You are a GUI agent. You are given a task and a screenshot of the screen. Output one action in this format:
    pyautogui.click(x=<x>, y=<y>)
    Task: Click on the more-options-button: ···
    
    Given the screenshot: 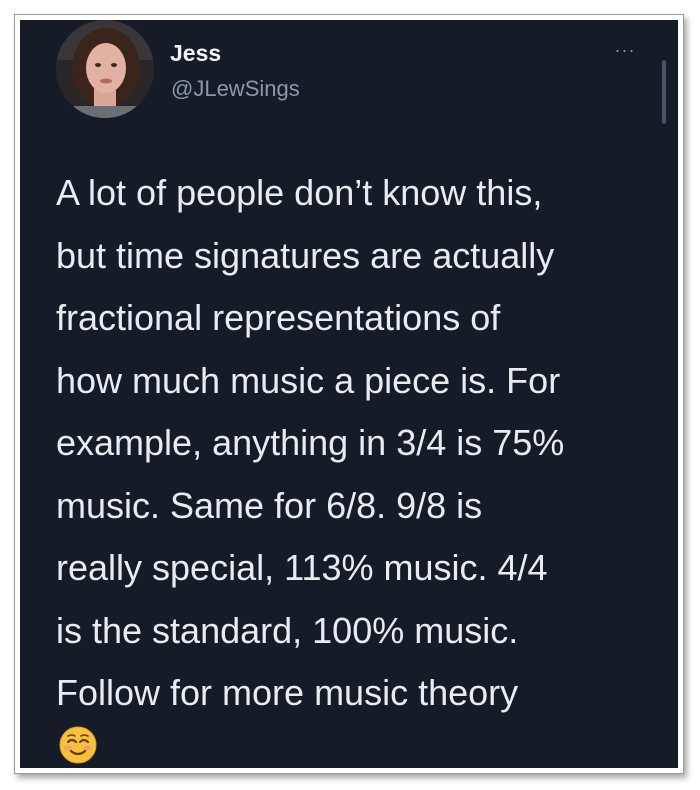 What is the action you would take?
    pyautogui.click(x=625, y=50)
    